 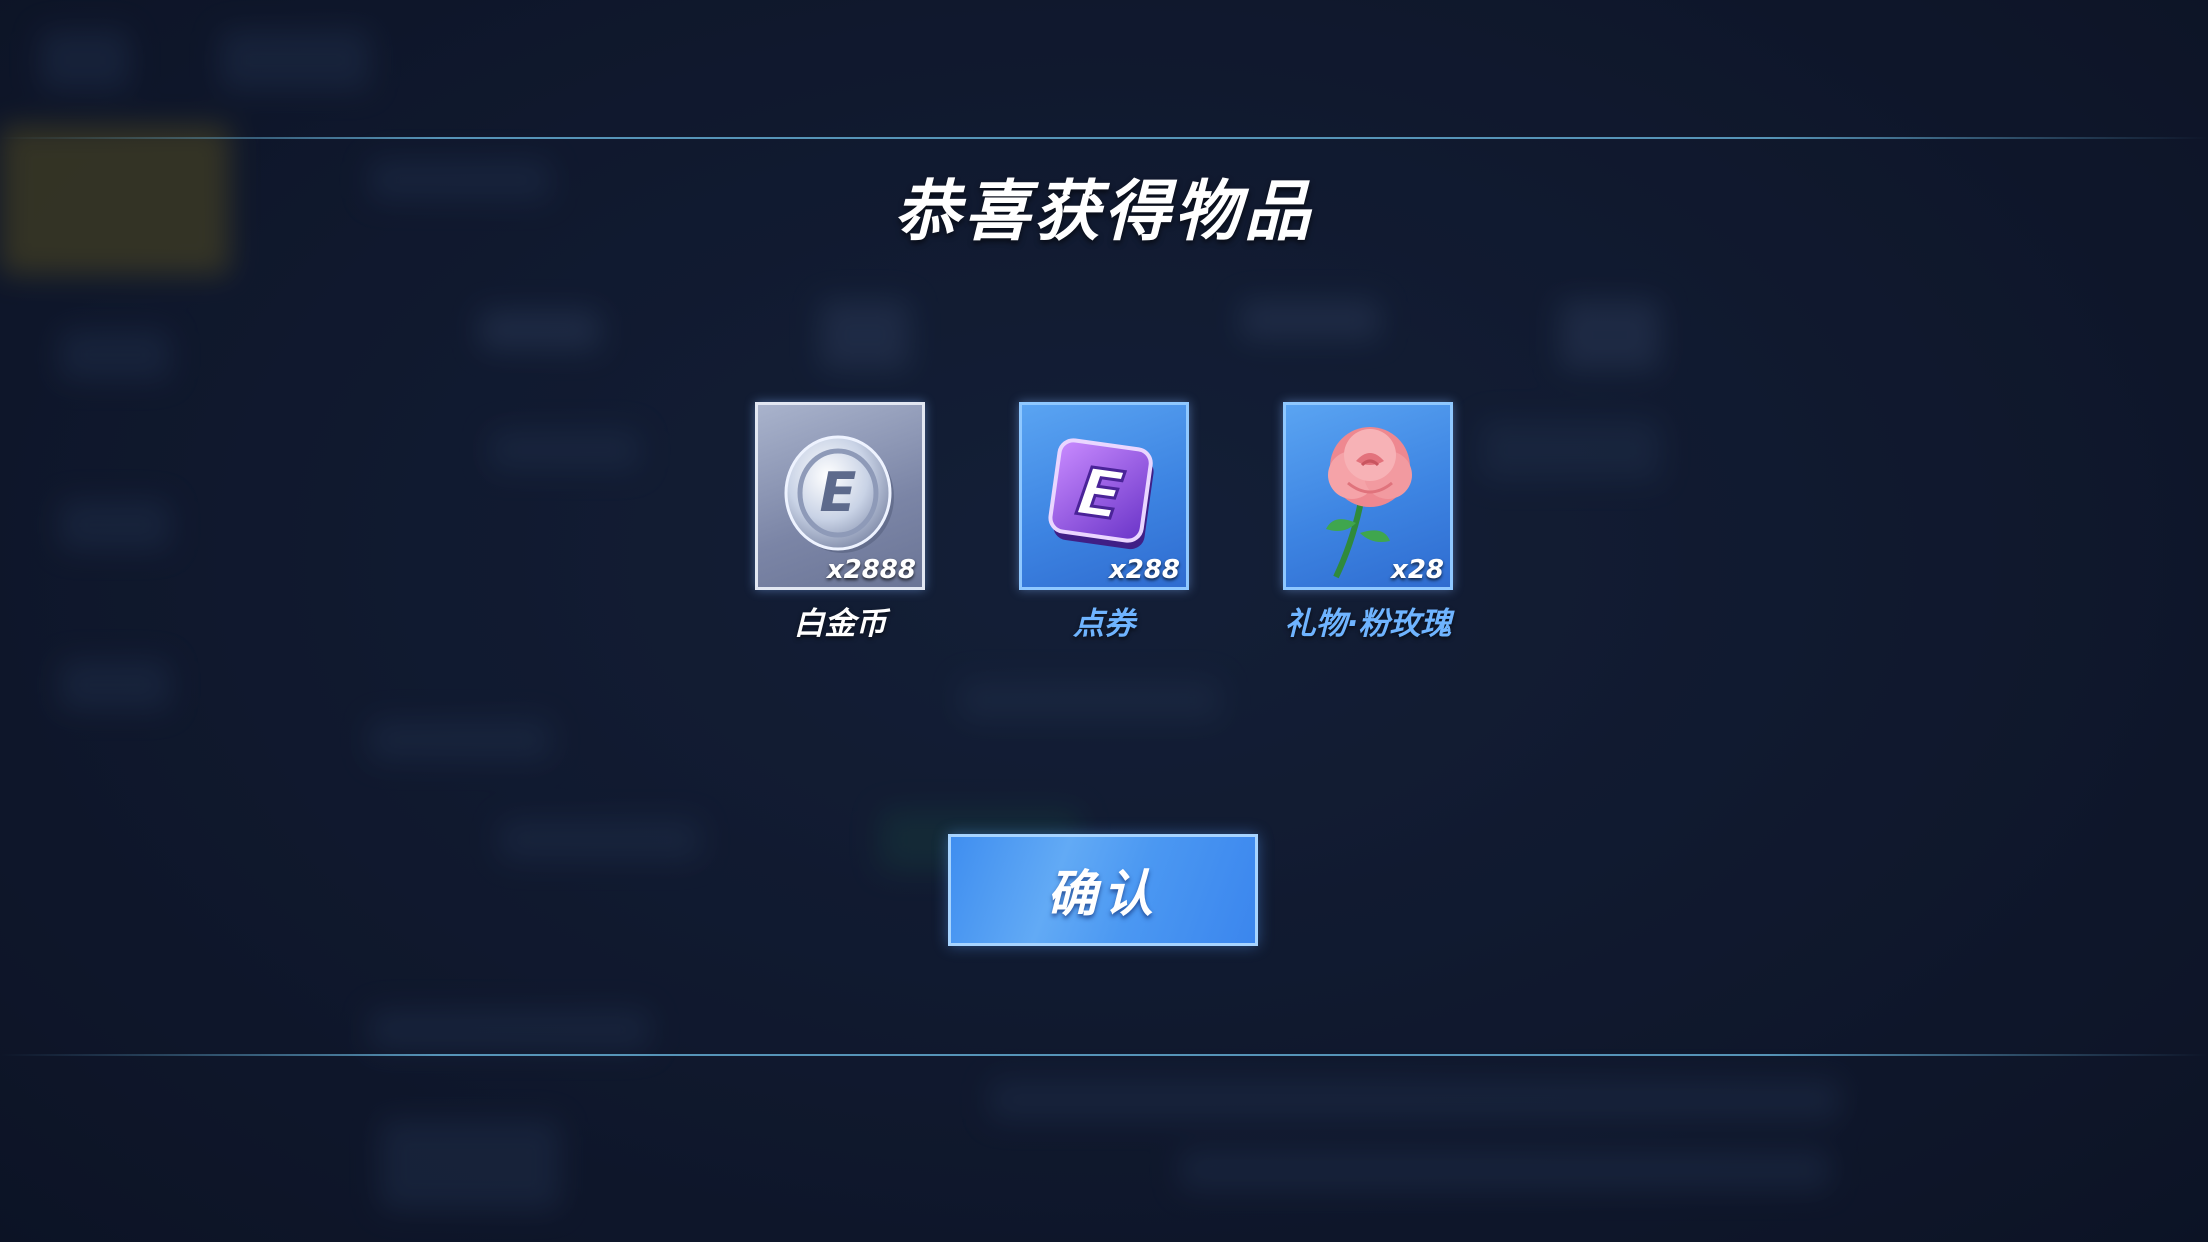 What do you see at coordinates (1104, 138) in the screenshot?
I see `divider-top` at bounding box center [1104, 138].